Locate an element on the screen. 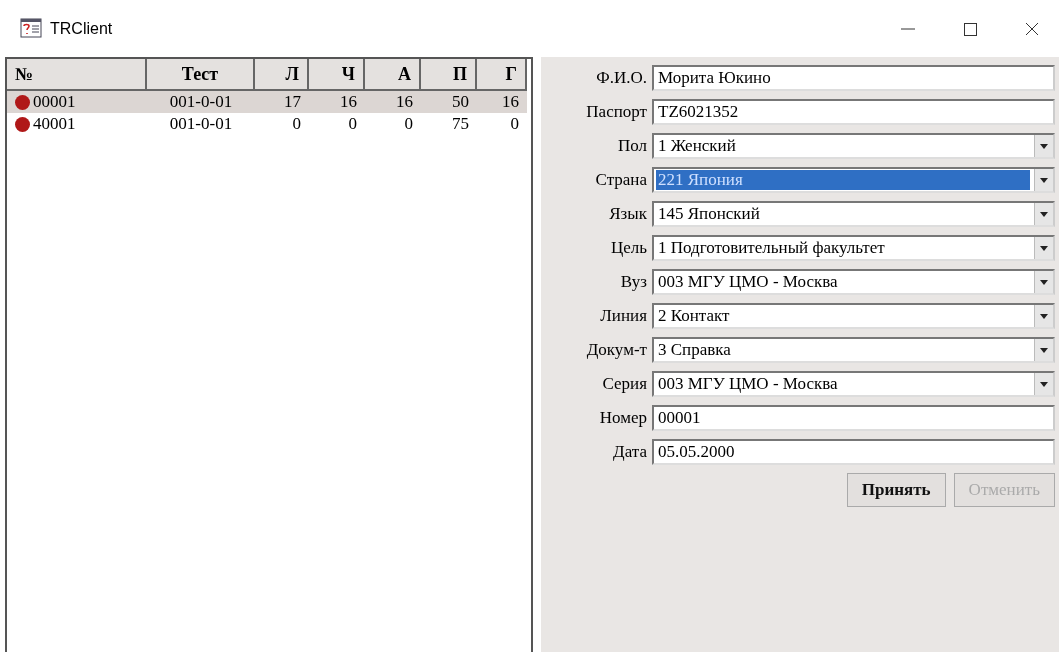  table-cell: 17 is located at coordinates (282, 102).